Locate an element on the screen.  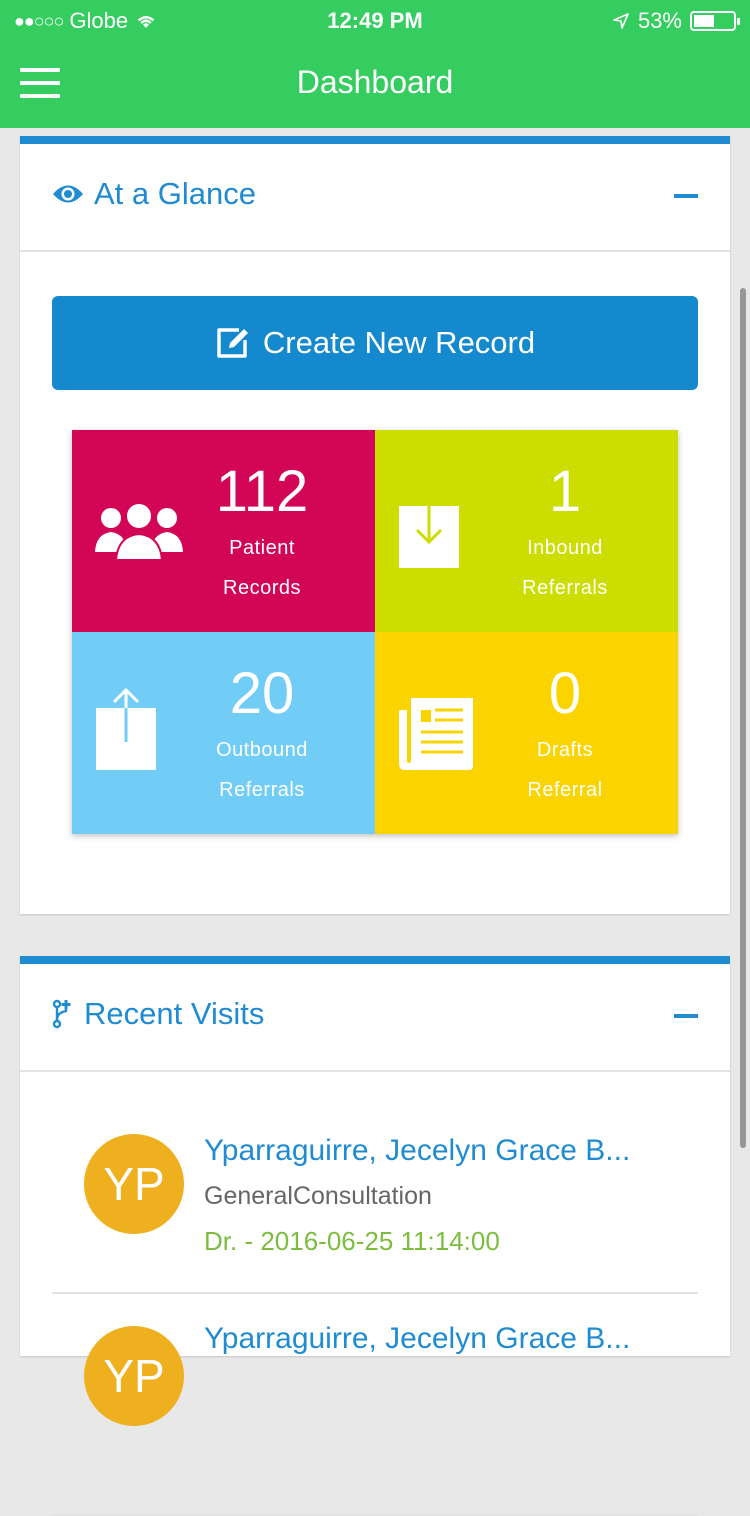
tile-outbound-referrals: 20 Outbound Referrals is located at coordinates (223, 733).